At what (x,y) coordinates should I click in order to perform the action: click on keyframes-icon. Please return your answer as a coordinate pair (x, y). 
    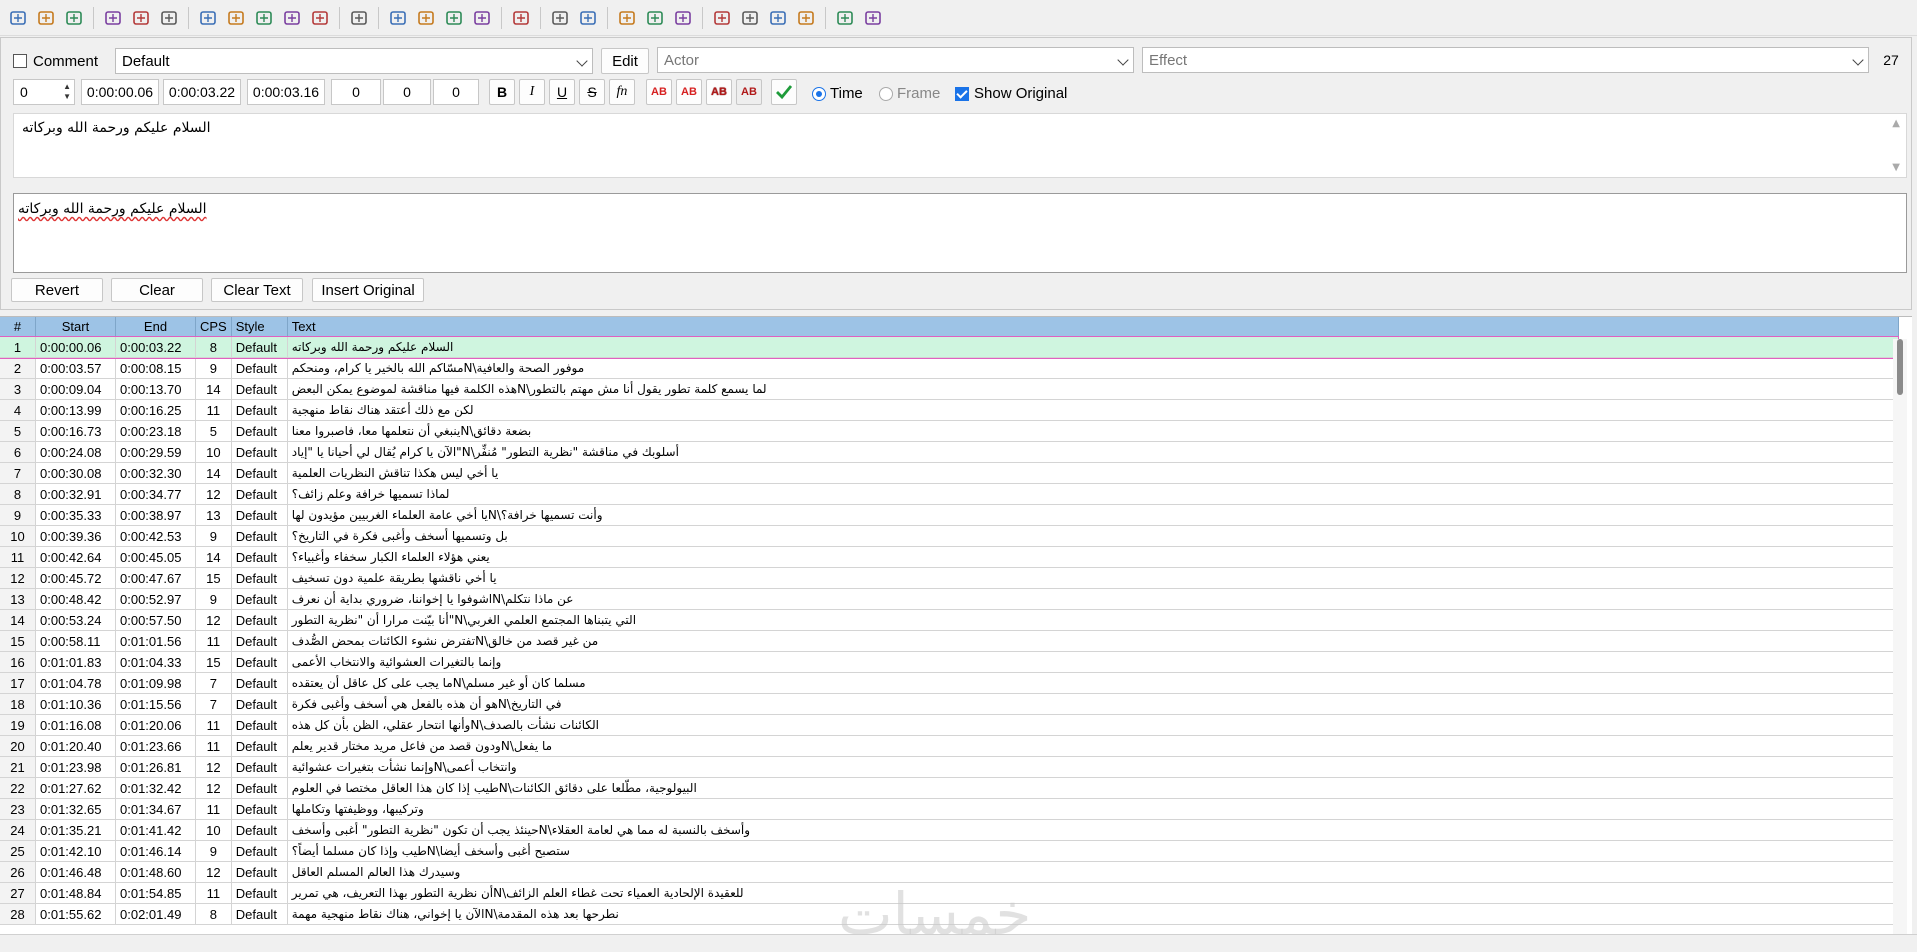
    Looking at the image, I should click on (426, 18).